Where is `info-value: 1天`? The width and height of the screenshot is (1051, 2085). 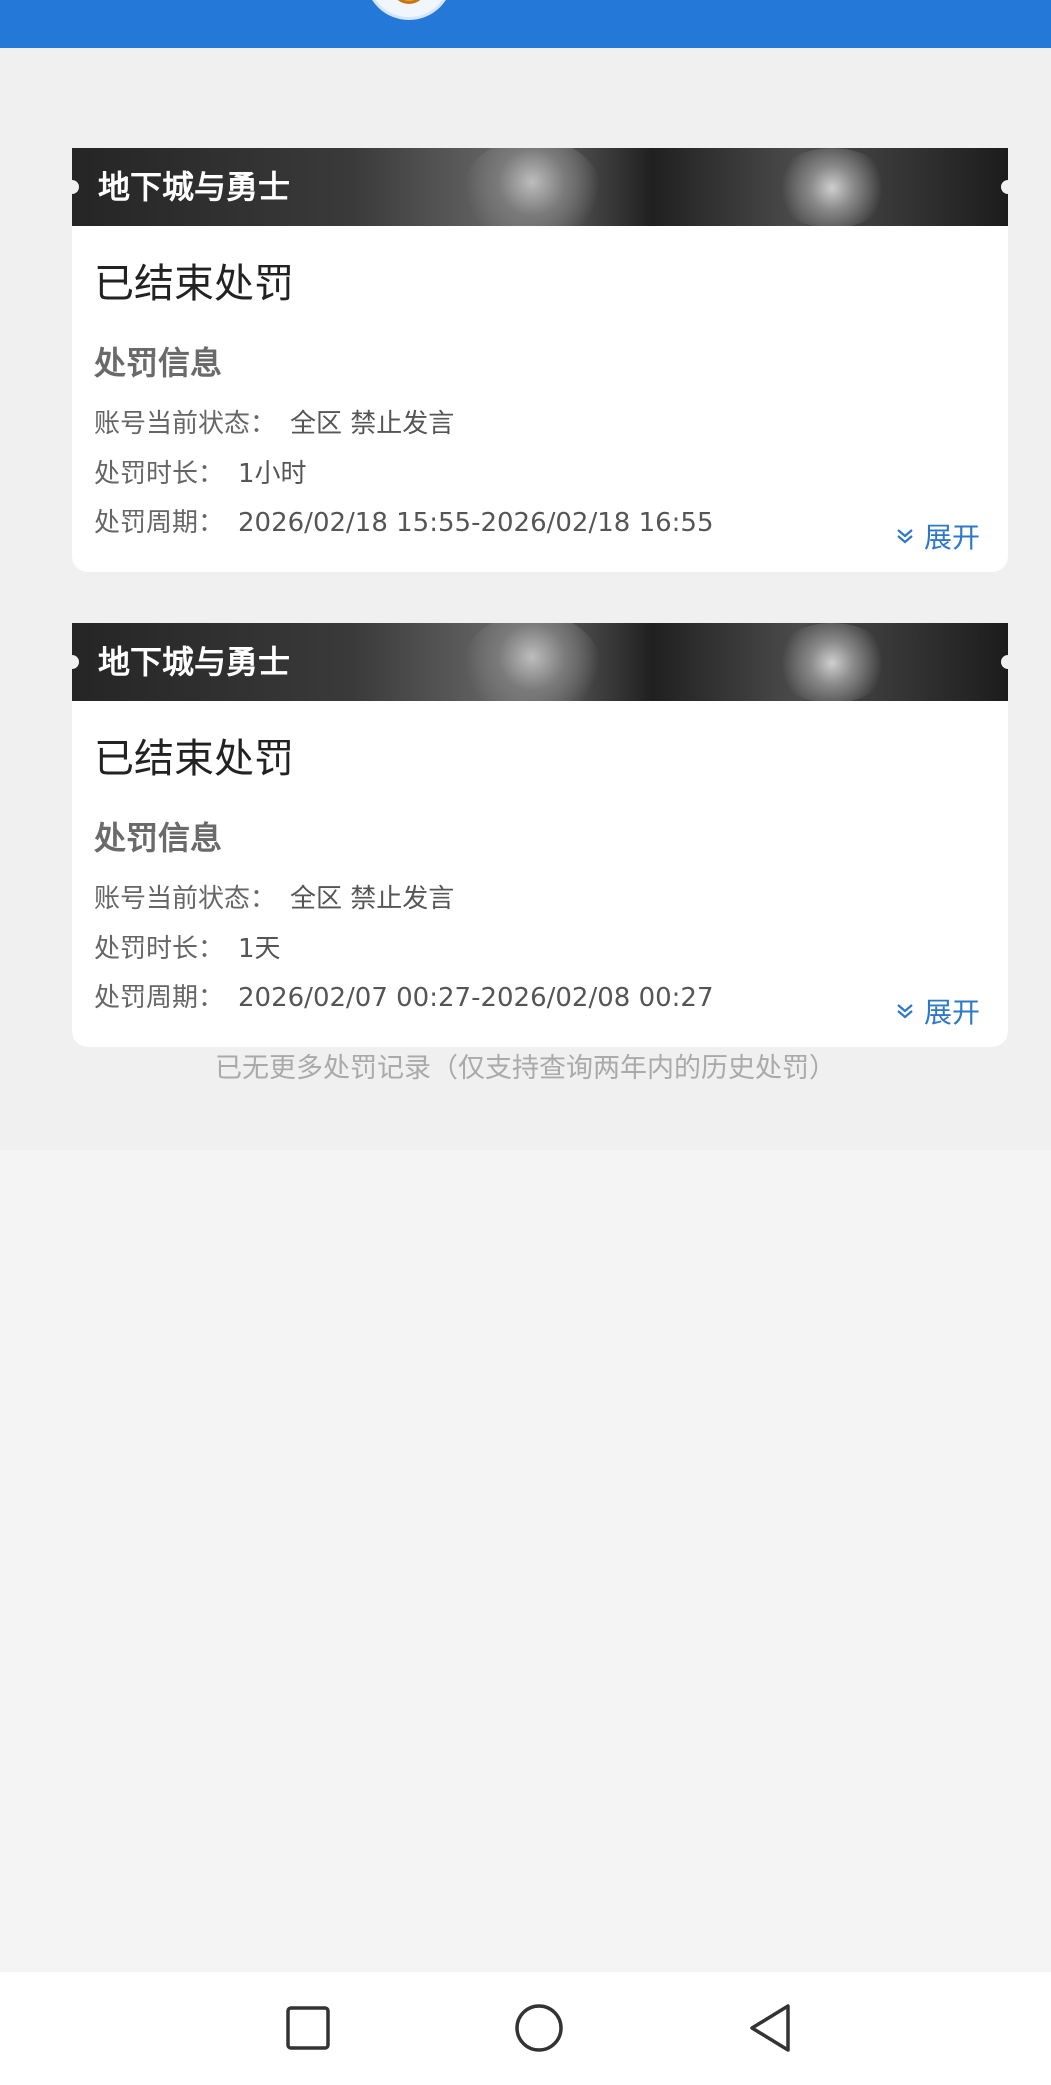 info-value: 1天 is located at coordinates (259, 949).